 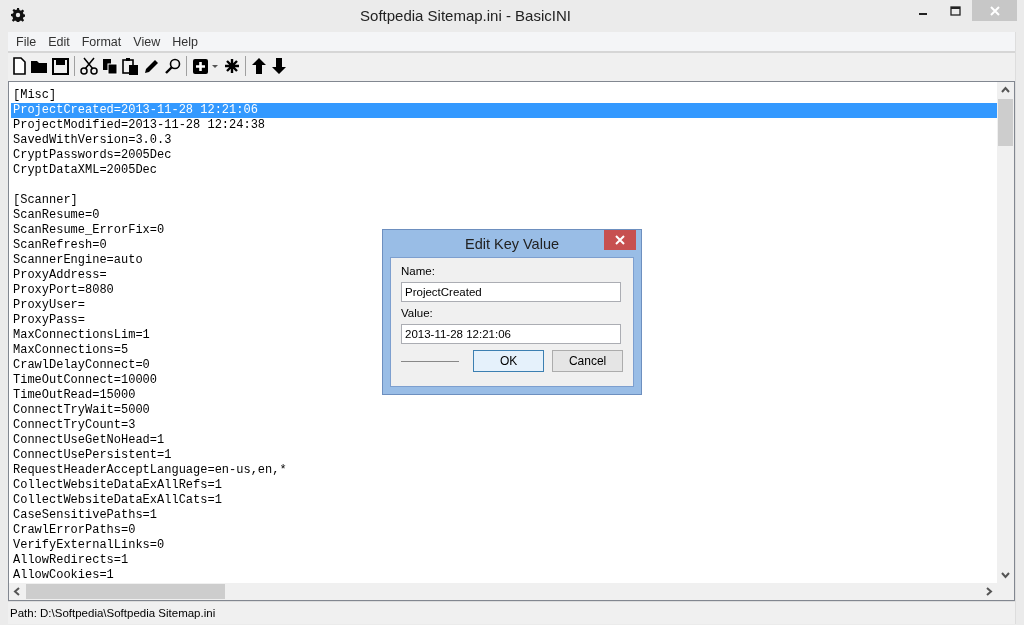 I want to click on vertical-scrollbar, so click(x=1005, y=332).